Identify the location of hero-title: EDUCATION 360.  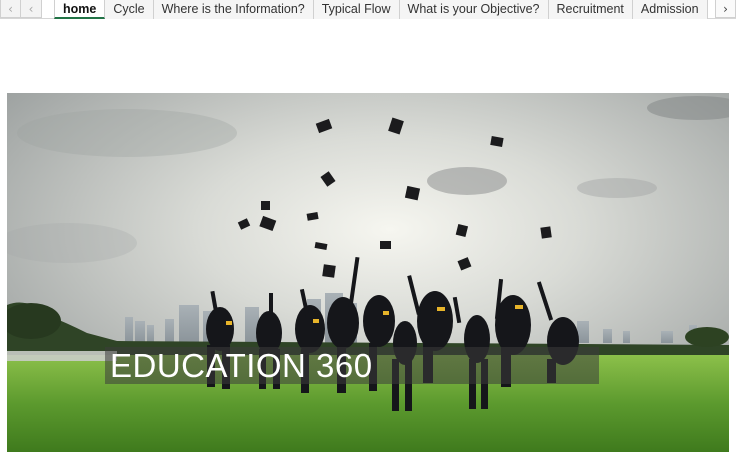
(241, 365).